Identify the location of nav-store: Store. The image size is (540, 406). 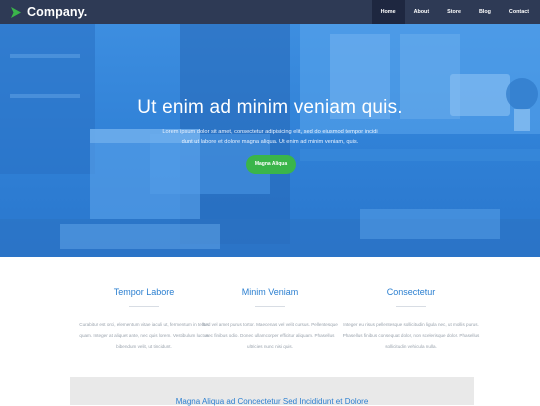
(454, 12).